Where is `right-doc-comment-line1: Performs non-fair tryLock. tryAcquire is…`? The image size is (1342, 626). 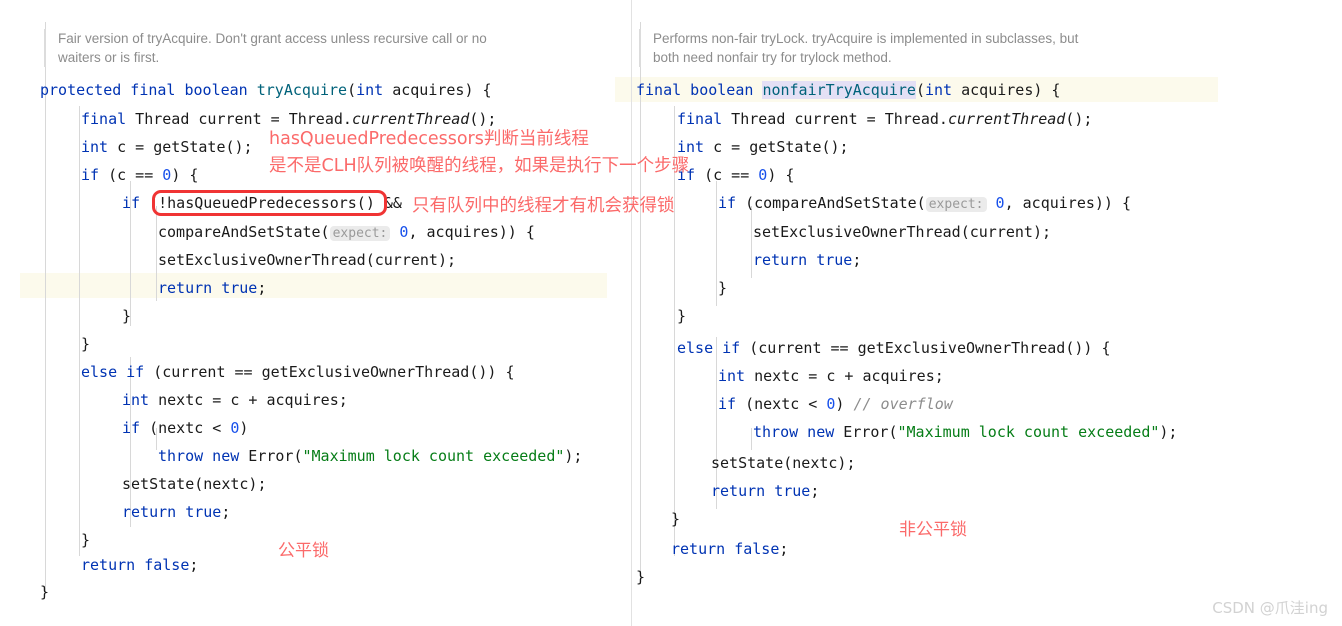 right-doc-comment-line1: Performs non-fair tryLock. tryAcquire is… is located at coordinates (866, 38).